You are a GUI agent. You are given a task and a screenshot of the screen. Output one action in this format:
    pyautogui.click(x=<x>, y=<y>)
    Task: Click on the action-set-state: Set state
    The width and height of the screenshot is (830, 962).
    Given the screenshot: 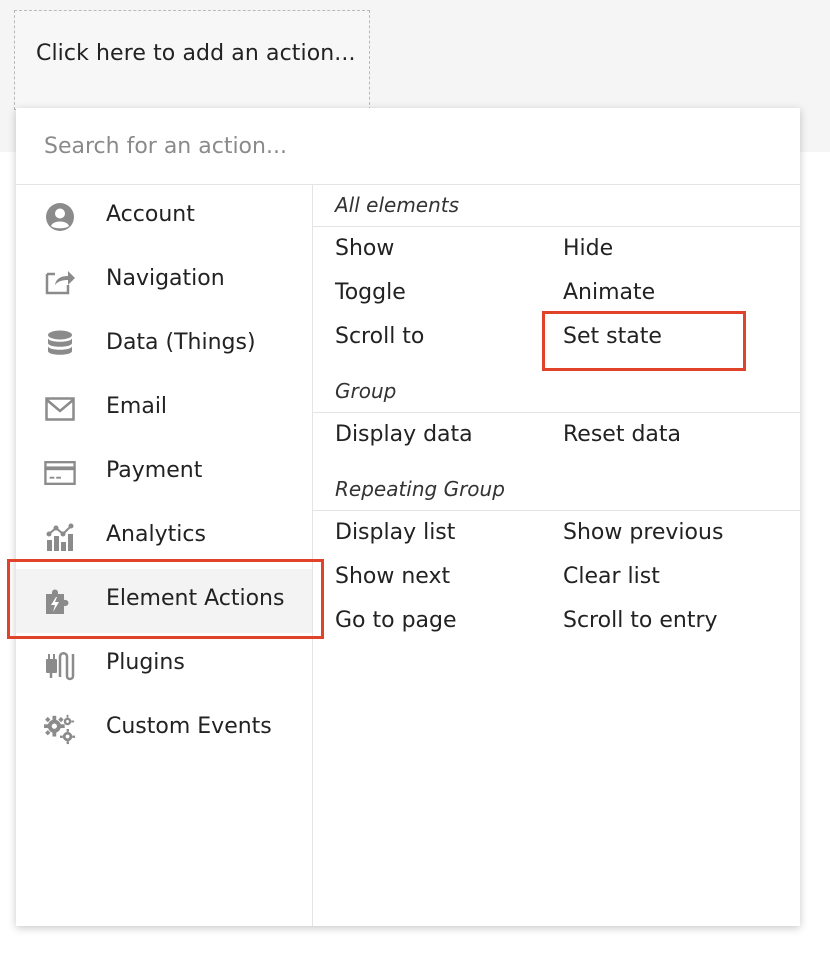 What is the action you would take?
    pyautogui.click(x=612, y=336)
    